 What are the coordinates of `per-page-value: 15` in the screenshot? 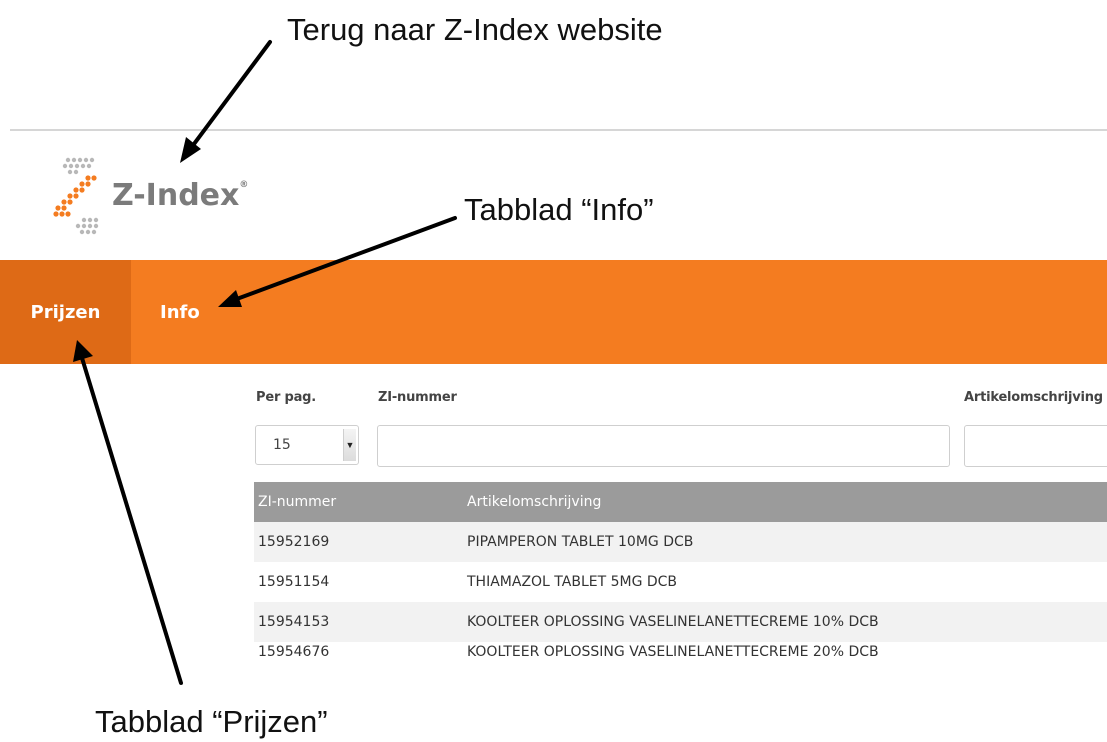 It's located at (282, 445).